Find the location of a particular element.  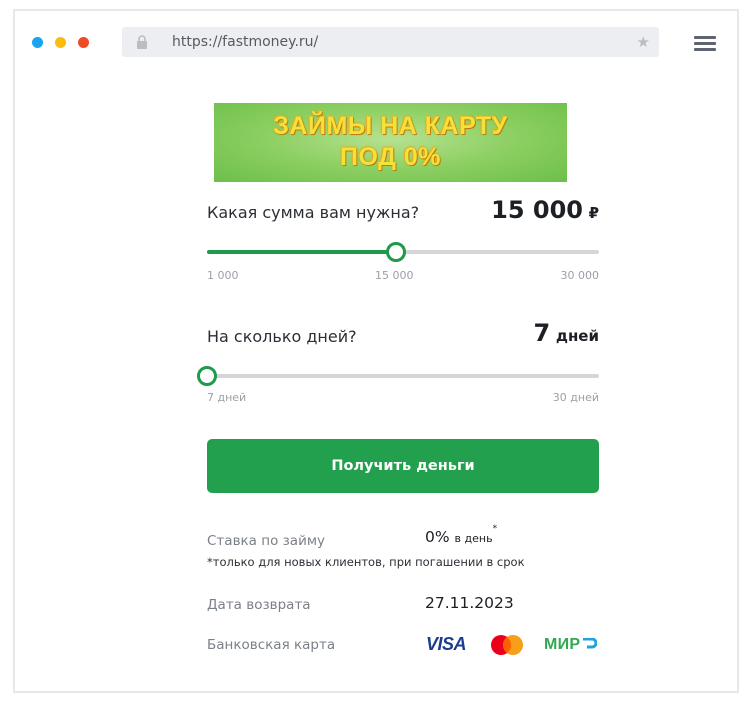

bookmark-star-icon: ★ is located at coordinates (643, 42).